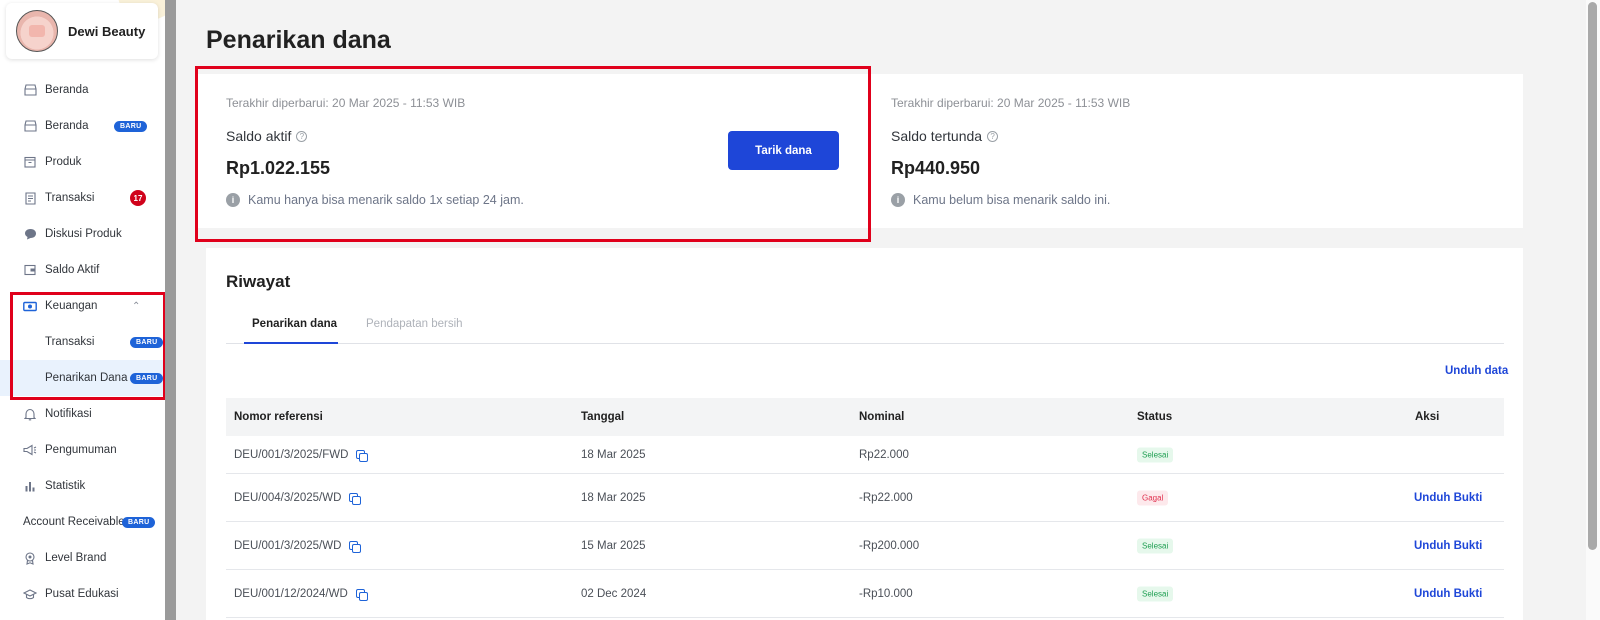 Image resolution: width=1600 pixels, height=620 pixels. I want to click on sidebar-item-diskusi-produk: Diskusi Produk, so click(84, 234).